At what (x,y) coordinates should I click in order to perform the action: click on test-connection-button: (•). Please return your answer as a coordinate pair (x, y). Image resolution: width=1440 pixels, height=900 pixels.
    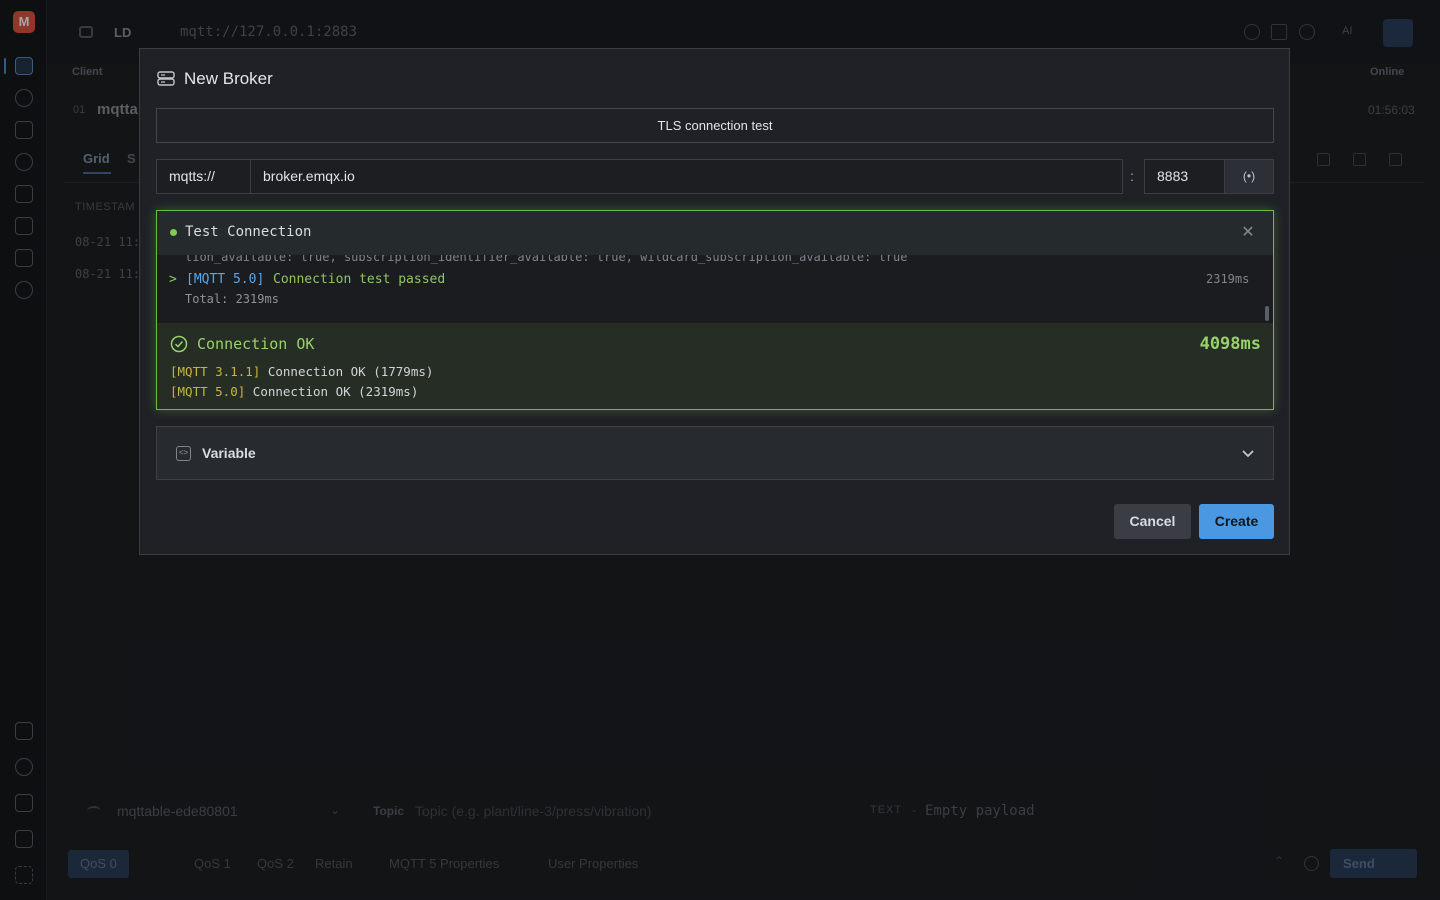
    Looking at the image, I should click on (1249, 176).